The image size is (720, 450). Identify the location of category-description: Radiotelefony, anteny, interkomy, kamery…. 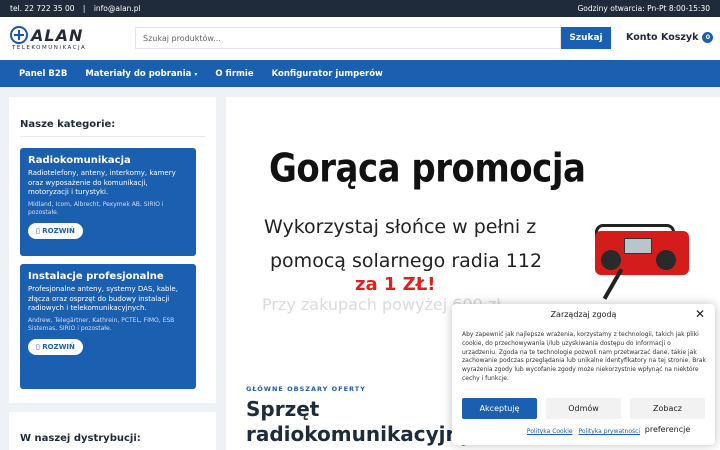
(102, 182).